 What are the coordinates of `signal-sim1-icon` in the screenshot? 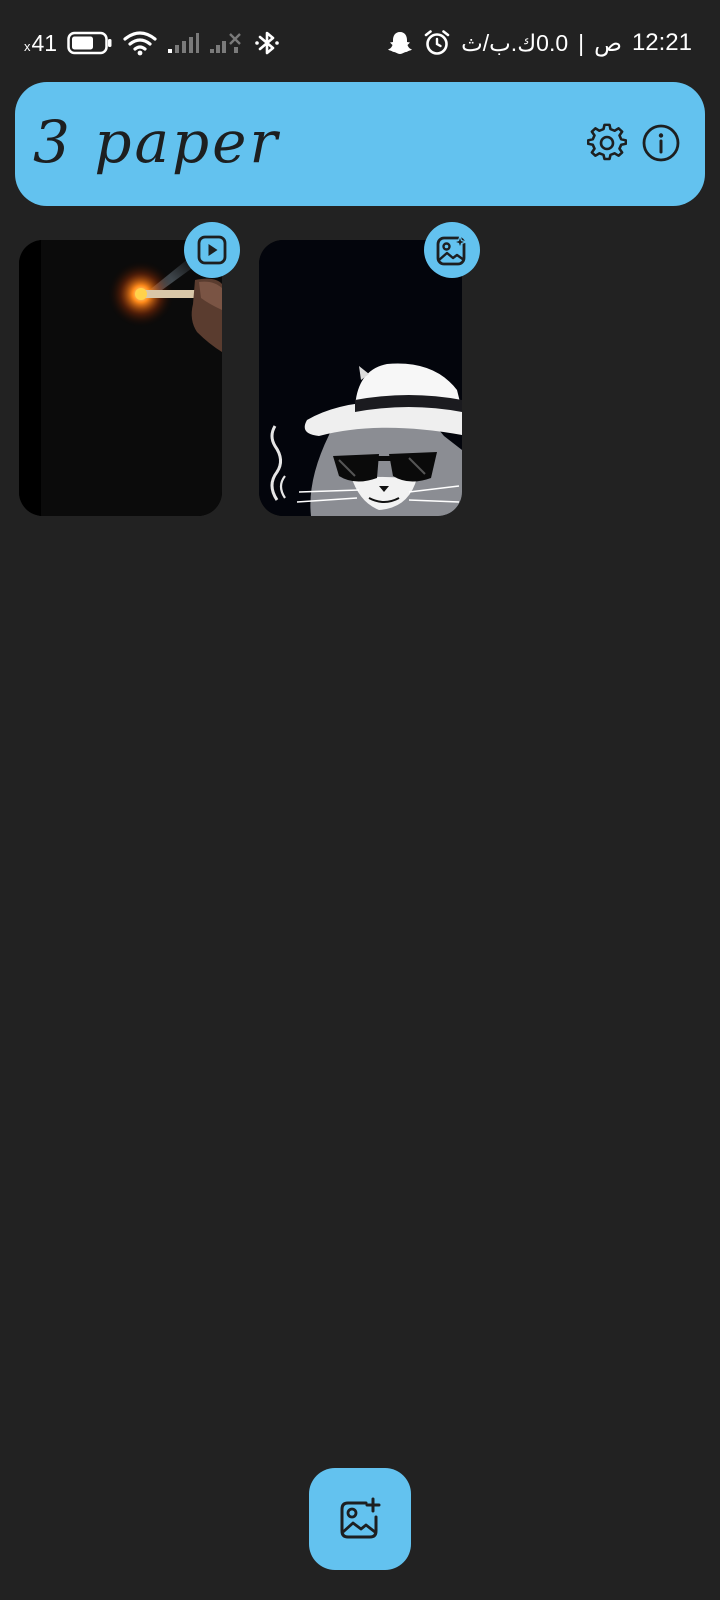 It's located at (183, 43).